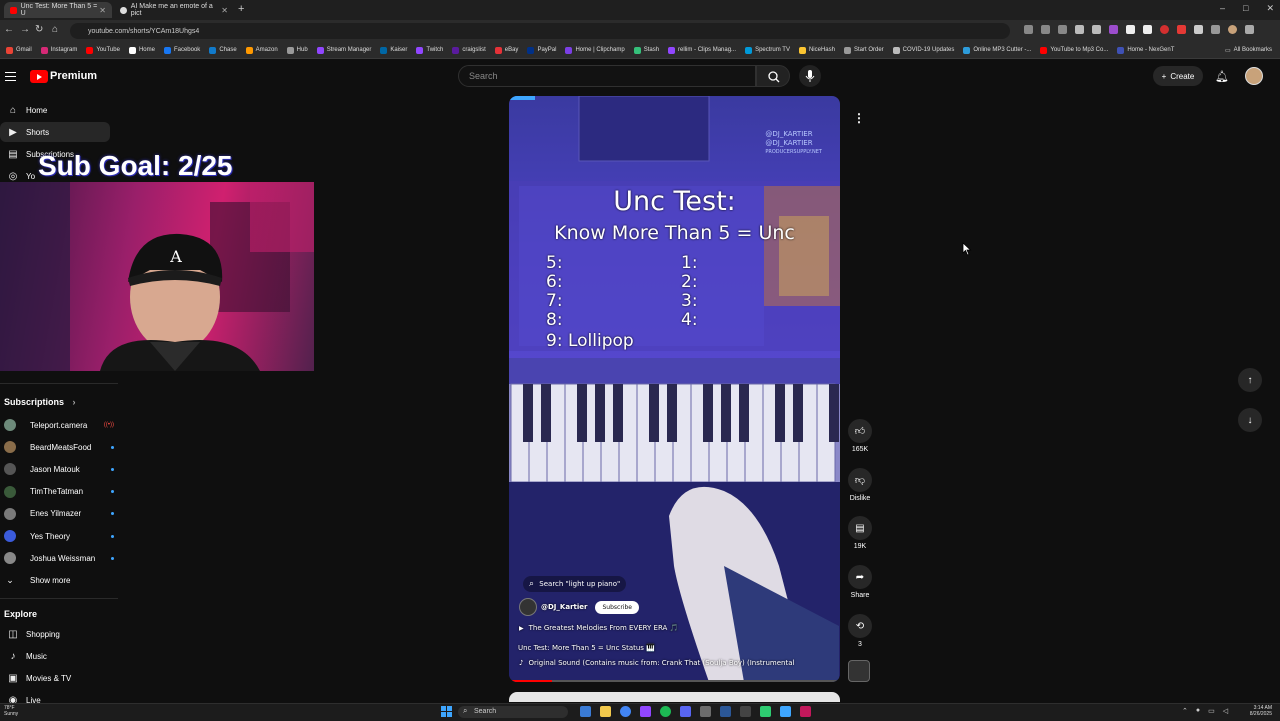  Describe the element at coordinates (528, 607) in the screenshot. I see `channel-avatar` at that location.